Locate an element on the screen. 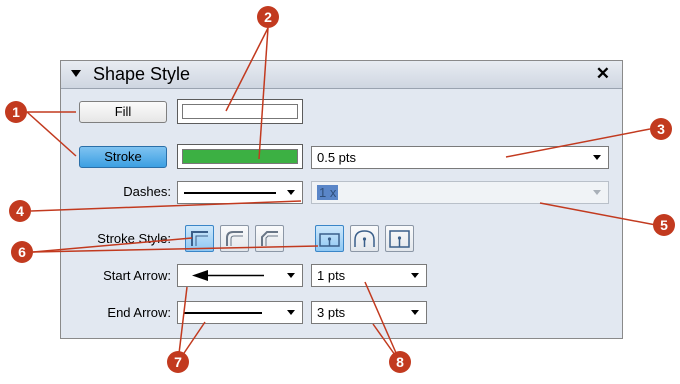 This screenshot has width=680, height=384. callout-2: 2 is located at coordinates (268, 17).